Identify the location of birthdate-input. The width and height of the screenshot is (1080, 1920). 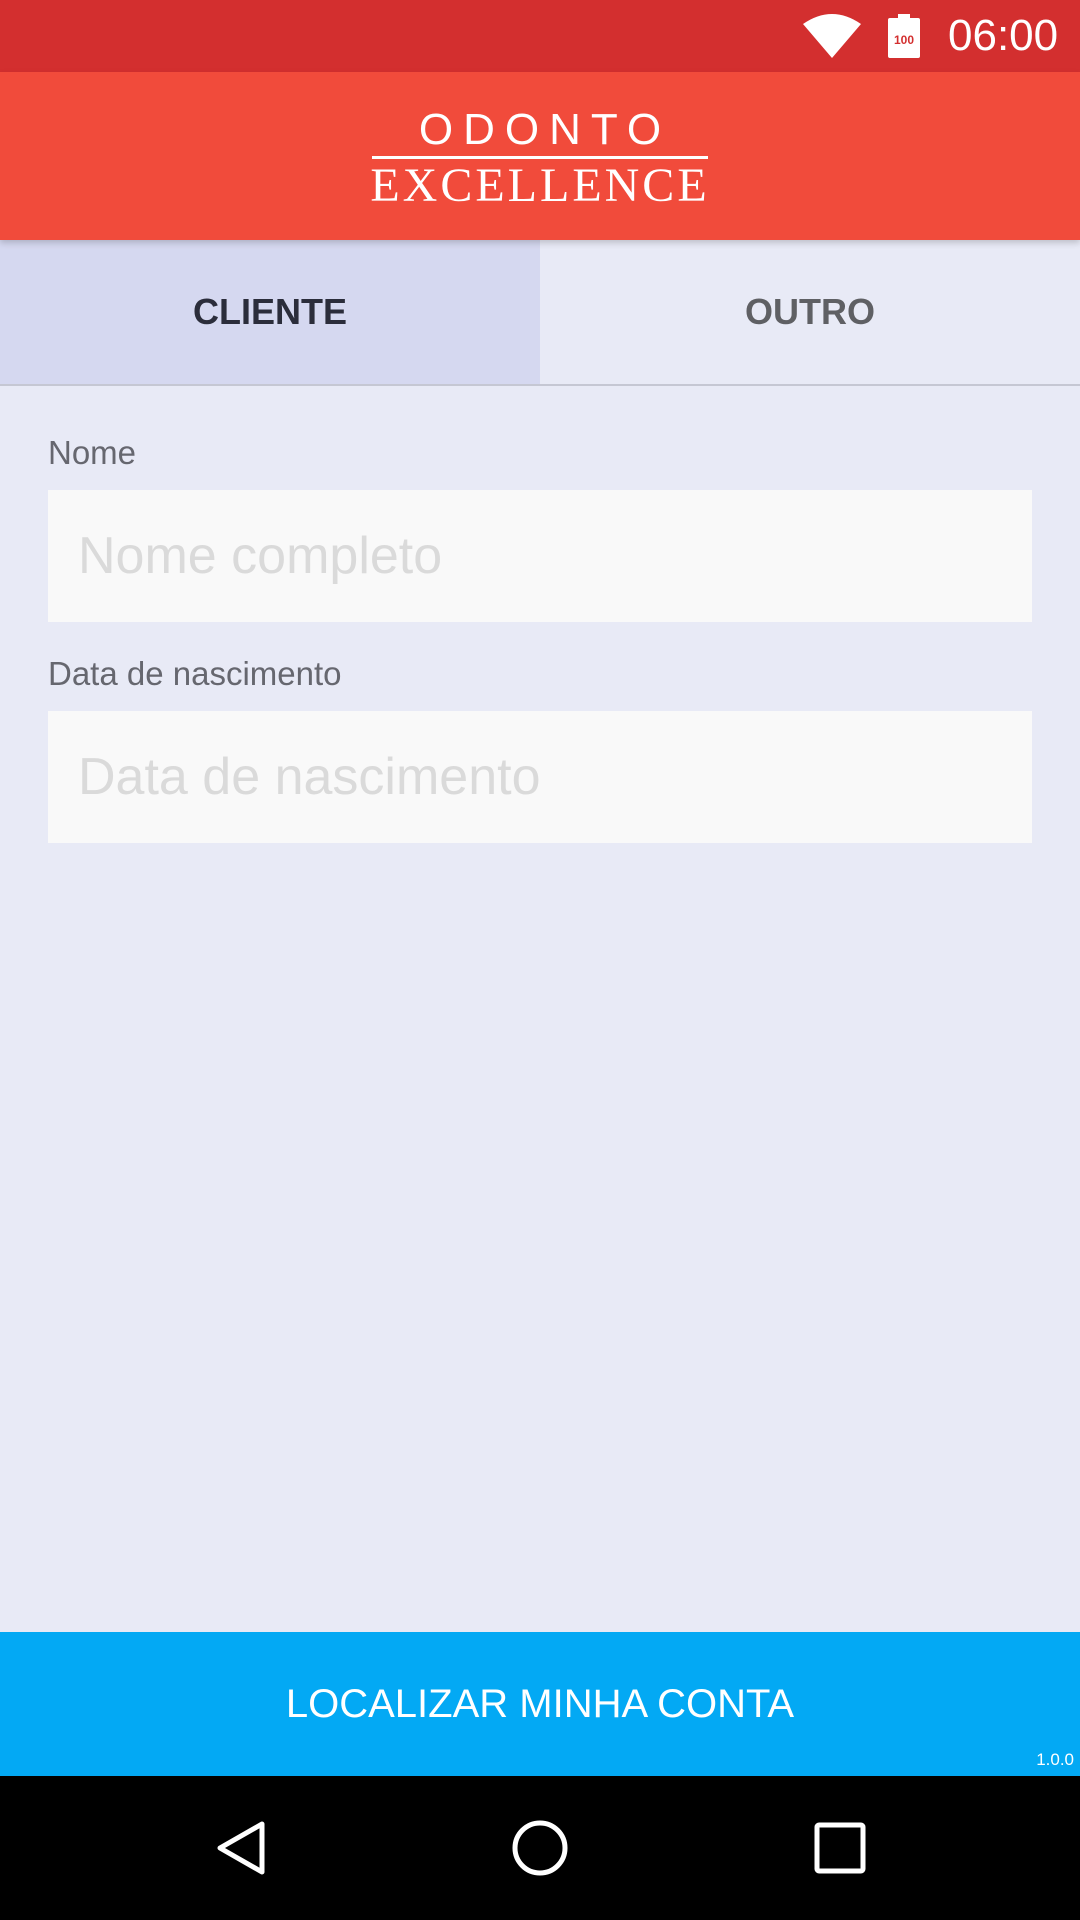
(540, 777).